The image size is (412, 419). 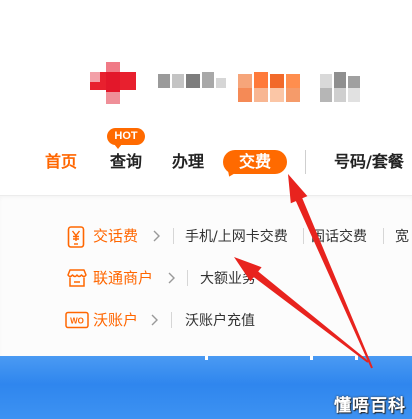 I want to click on menu-link-large-amount: 大额业务, so click(x=228, y=279).